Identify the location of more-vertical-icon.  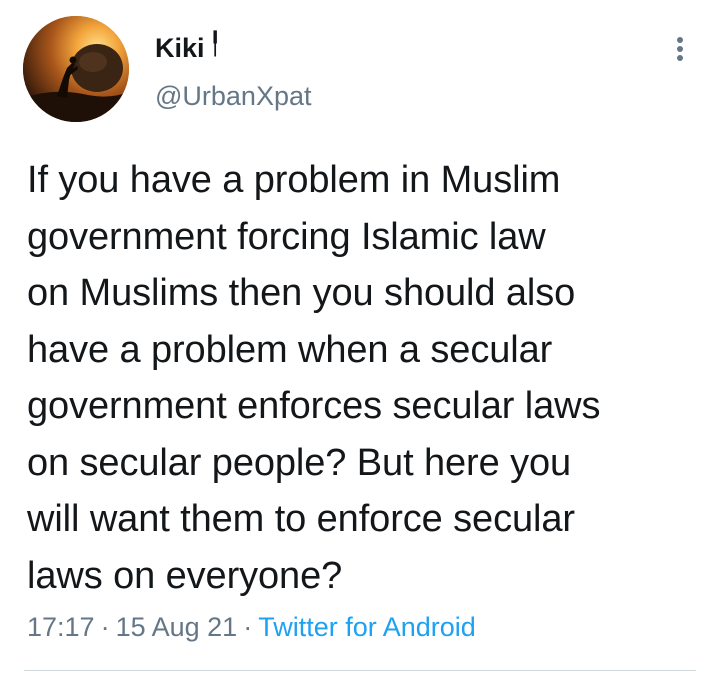
(680, 49).